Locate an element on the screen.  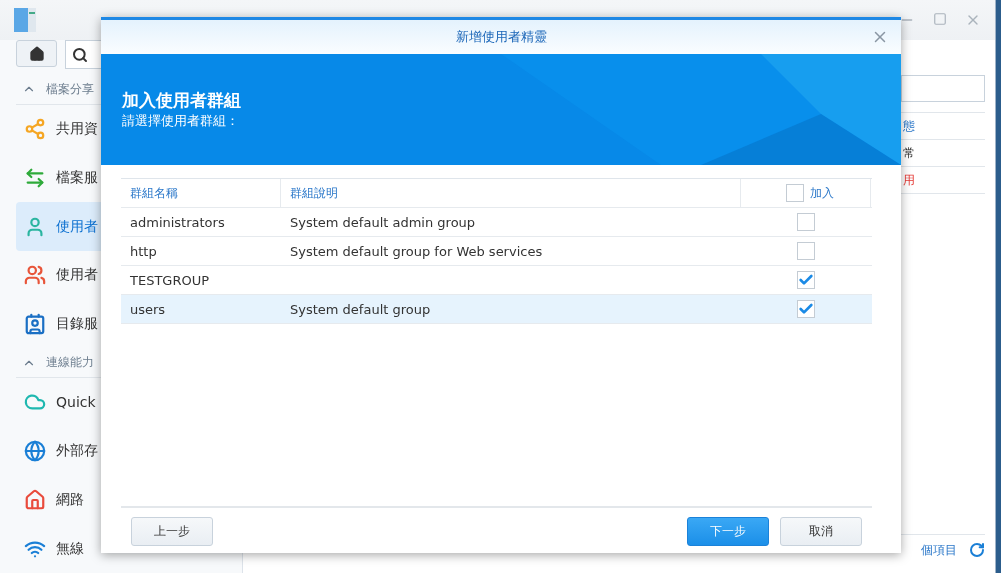
status-text: 常 is located at coordinates (909, 153).